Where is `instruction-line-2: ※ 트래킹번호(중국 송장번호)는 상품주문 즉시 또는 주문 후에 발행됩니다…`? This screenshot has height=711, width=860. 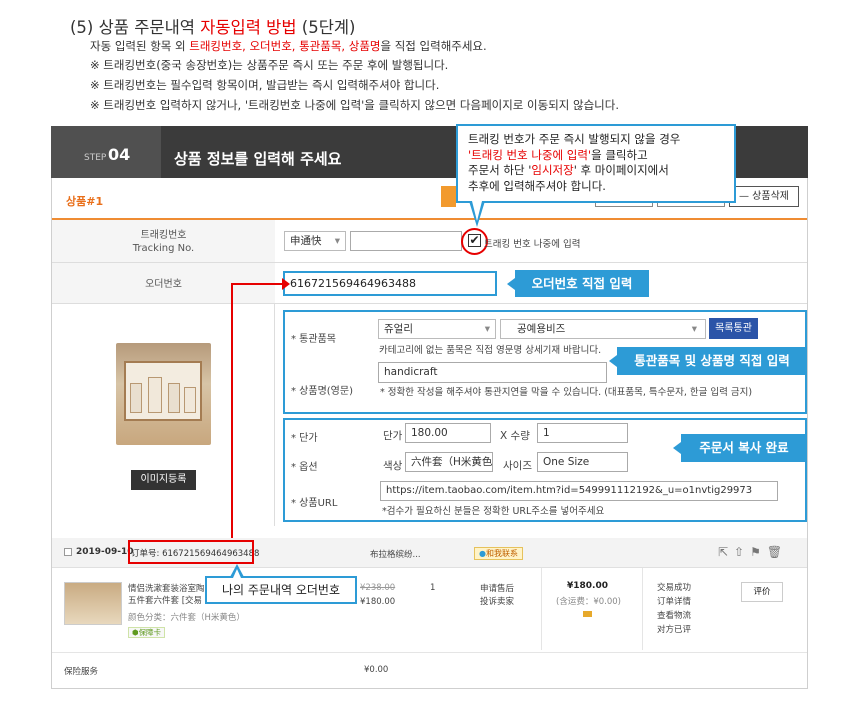
instruction-line-2: ※ 트래킹번호(중국 송장번호)는 상품주문 즉시 또는 주문 후에 발행됩니다… is located at coordinates (269, 65).